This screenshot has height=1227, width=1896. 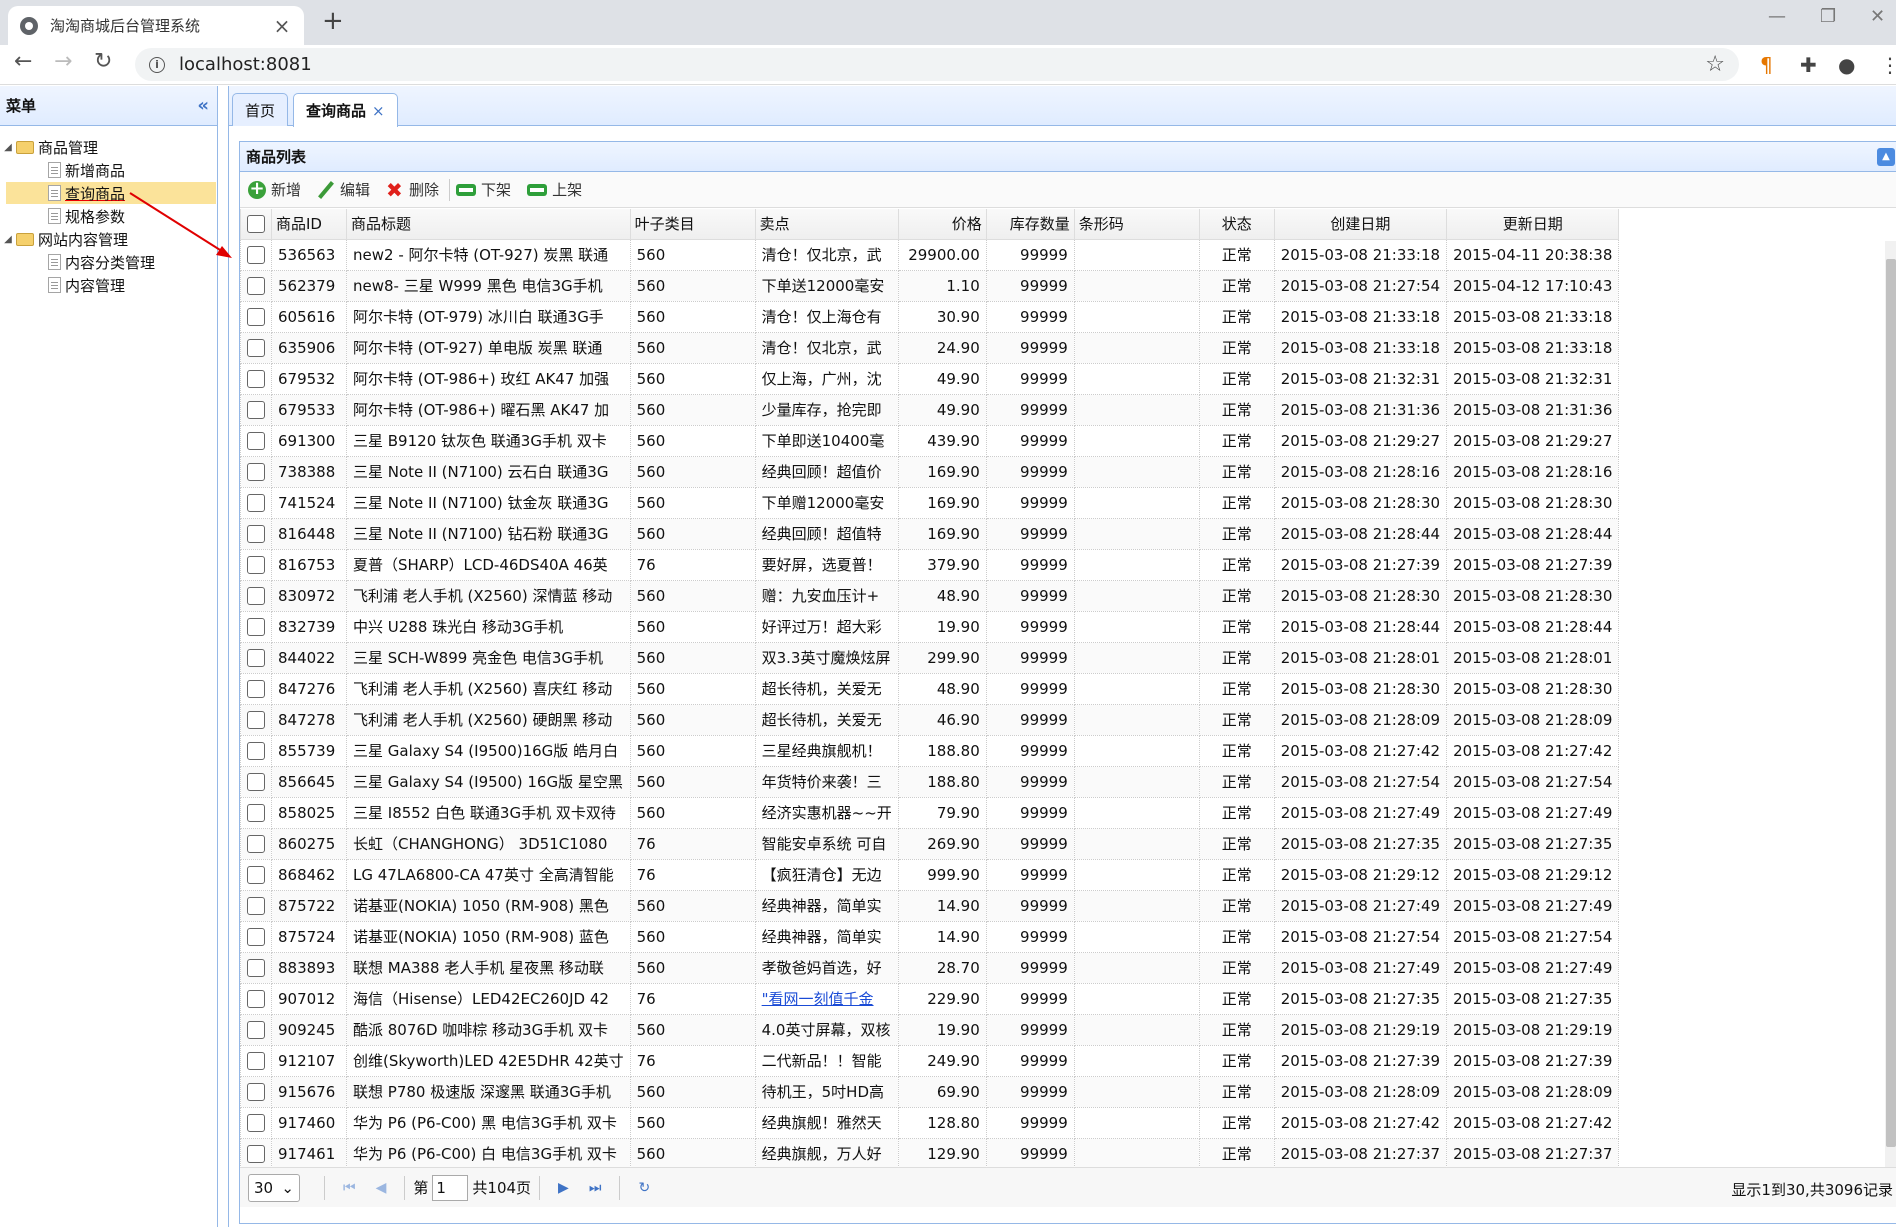 What do you see at coordinates (1891, 703) in the screenshot?
I see `scrollbar-thumb` at bounding box center [1891, 703].